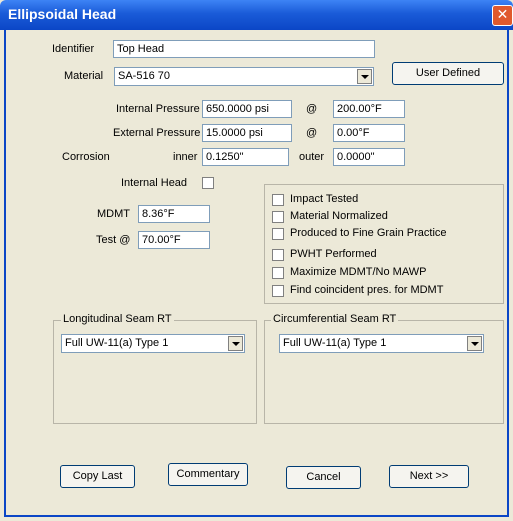  I want to click on test-label: Test @, so click(113, 240).